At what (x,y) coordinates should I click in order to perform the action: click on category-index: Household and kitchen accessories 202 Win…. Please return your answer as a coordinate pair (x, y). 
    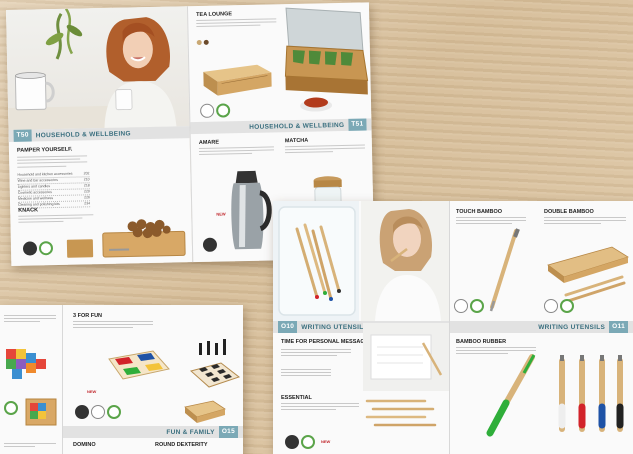
    Looking at the image, I should click on (54, 190).